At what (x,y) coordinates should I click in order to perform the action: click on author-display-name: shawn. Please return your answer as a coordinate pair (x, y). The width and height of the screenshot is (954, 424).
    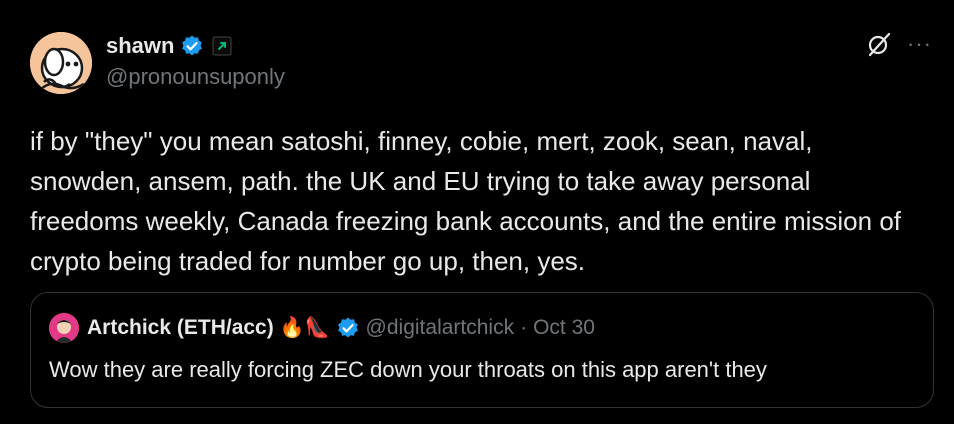
    Looking at the image, I should click on (140, 46).